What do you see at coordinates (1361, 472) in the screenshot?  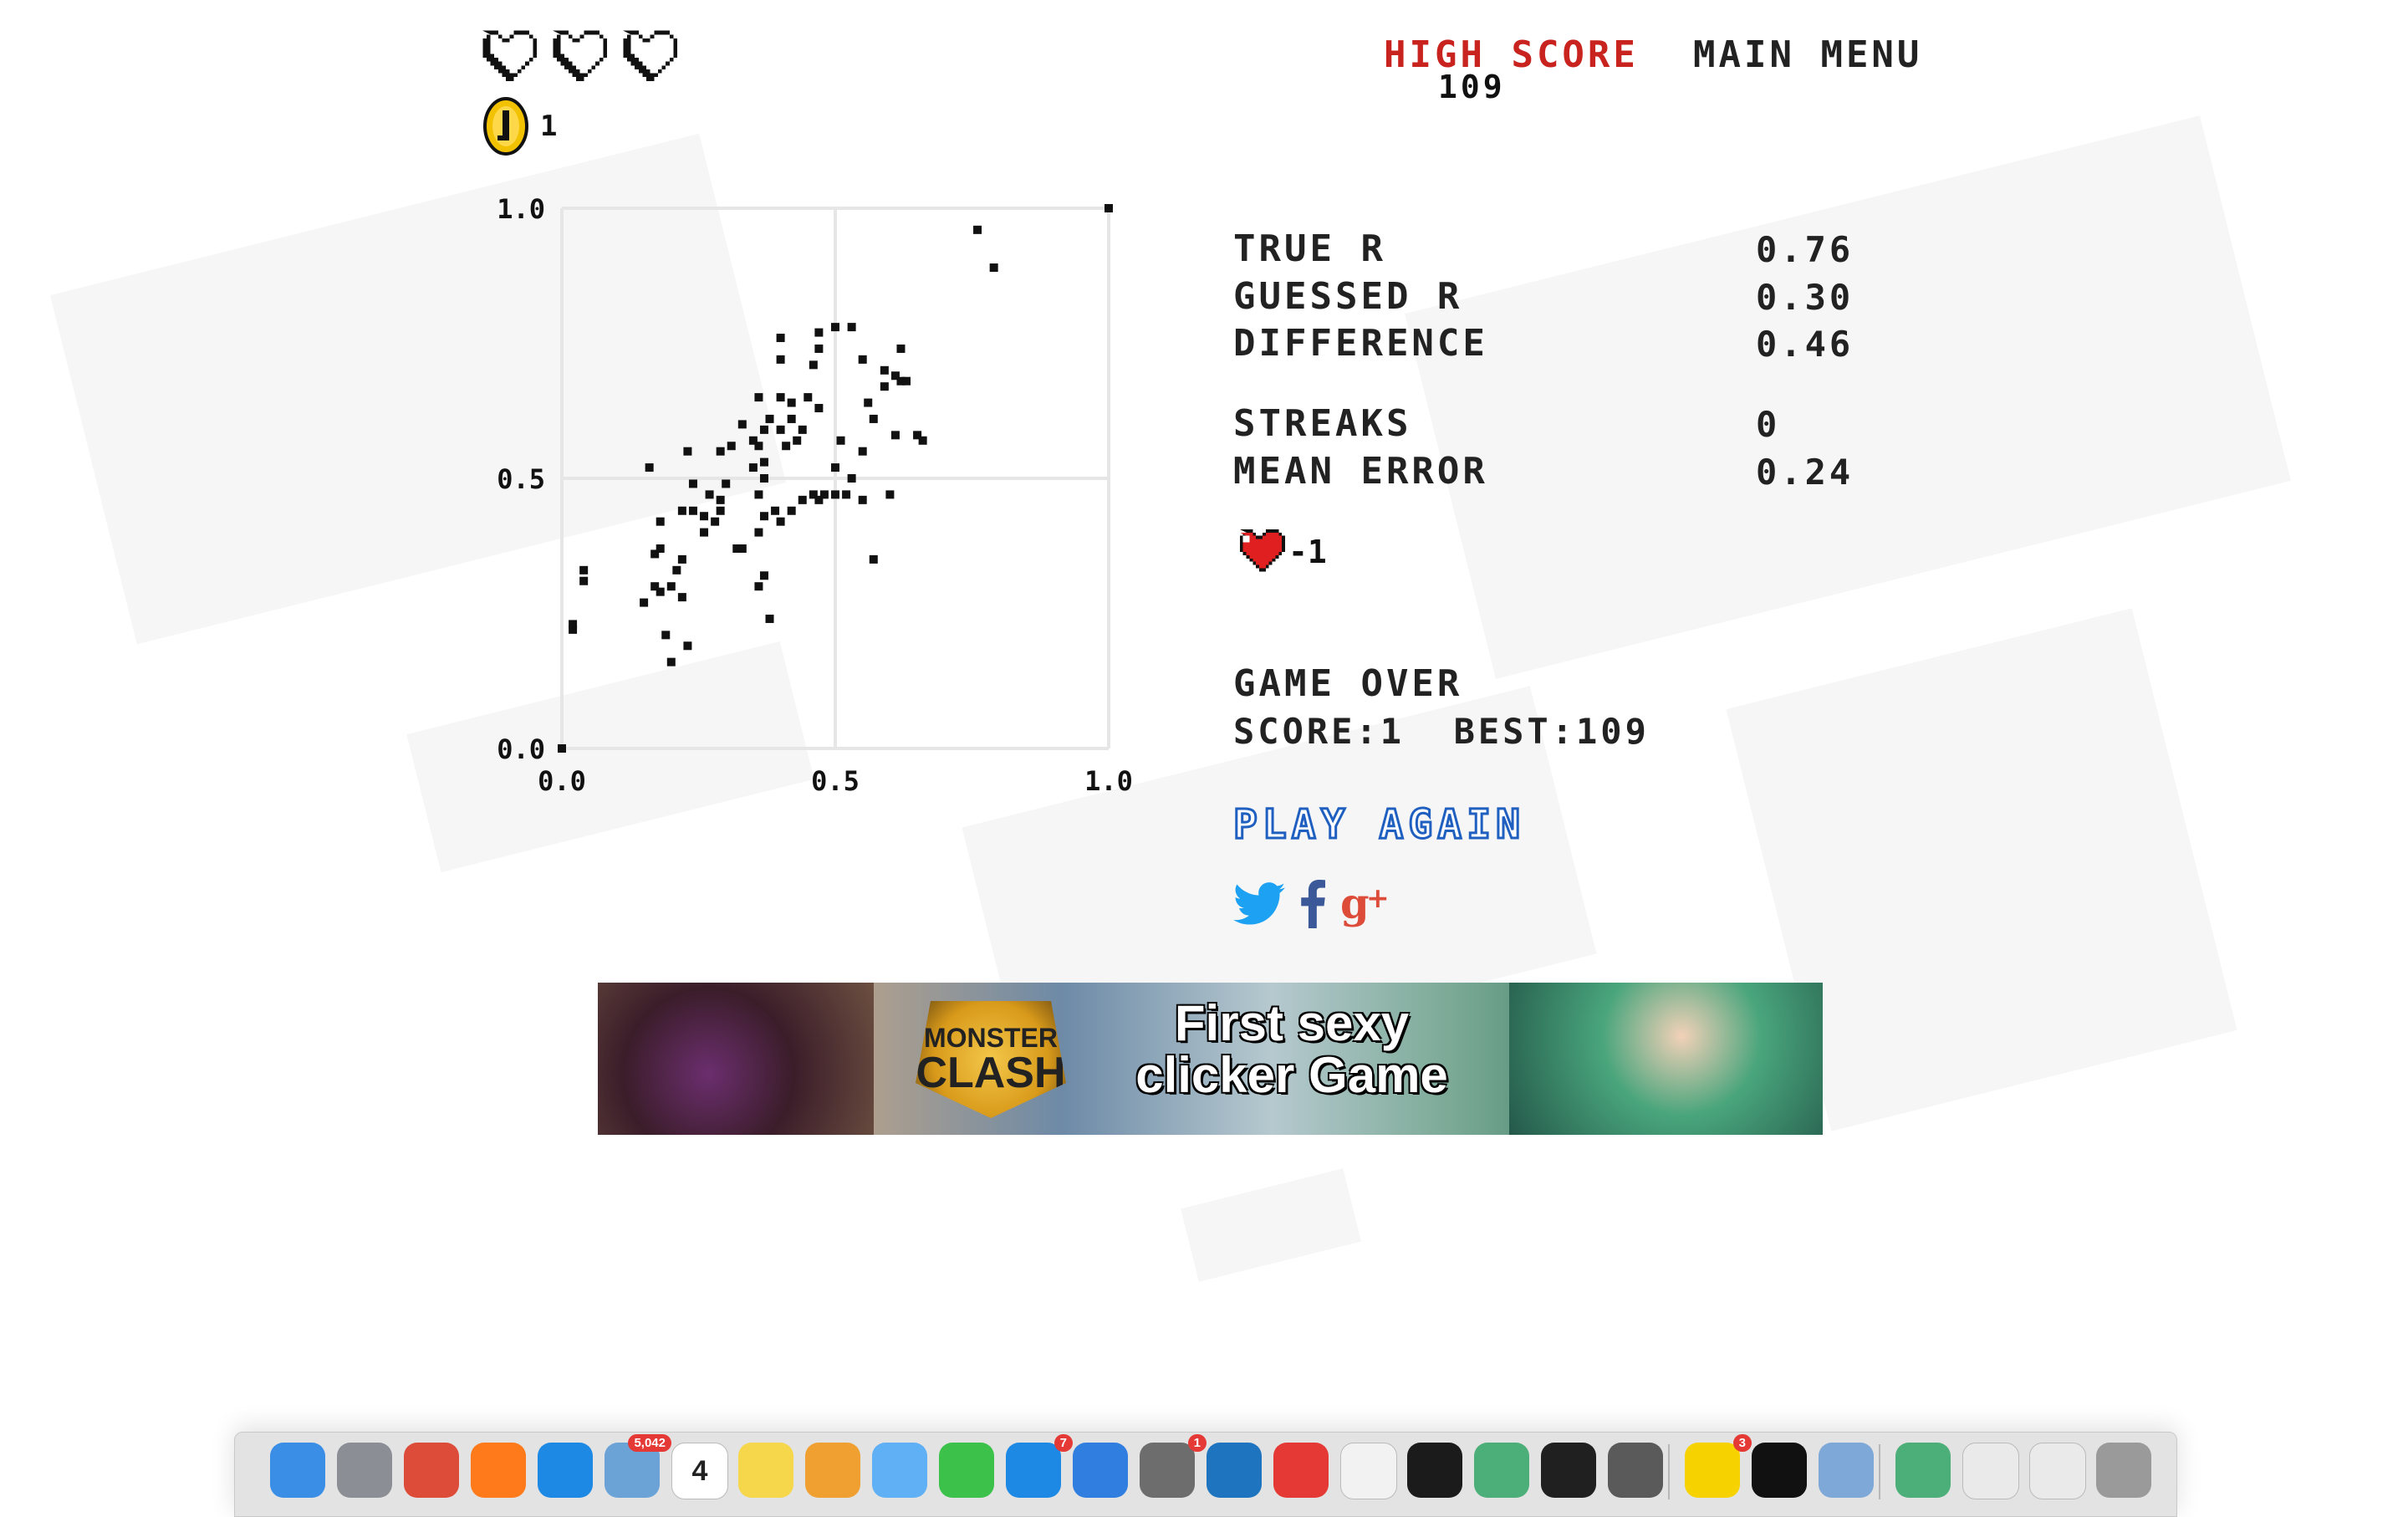 I see `mean-error-label: MEAN ERROR` at bounding box center [1361, 472].